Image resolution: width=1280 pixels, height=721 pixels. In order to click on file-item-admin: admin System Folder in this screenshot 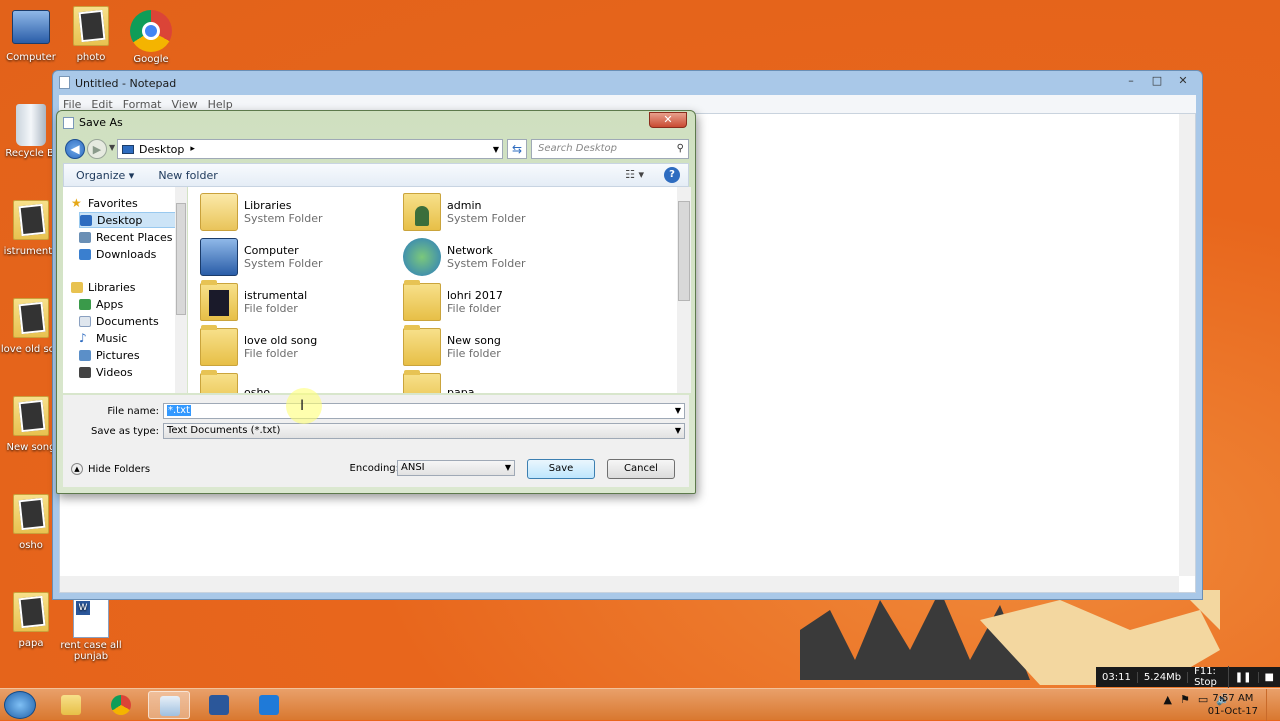, I will do `click(503, 212)`.